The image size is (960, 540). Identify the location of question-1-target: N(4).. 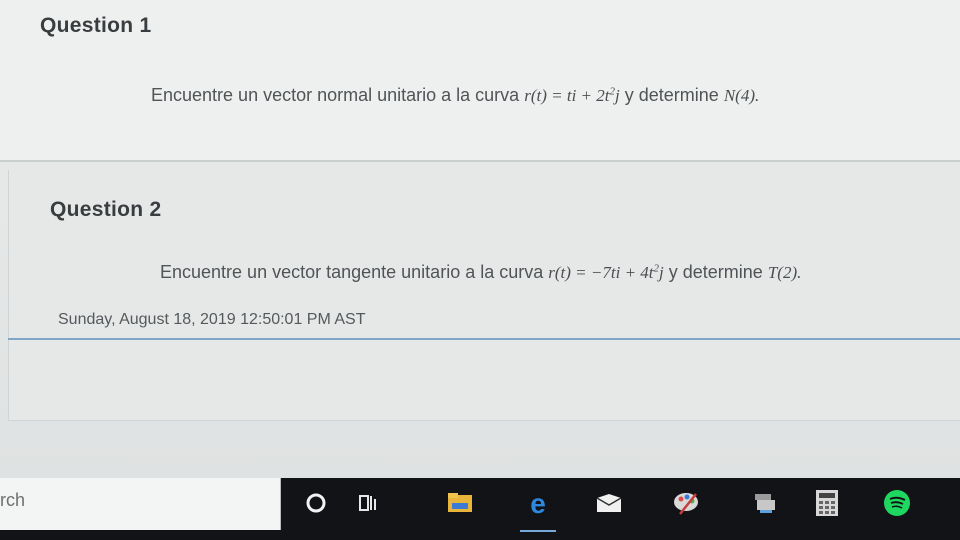
(741, 95).